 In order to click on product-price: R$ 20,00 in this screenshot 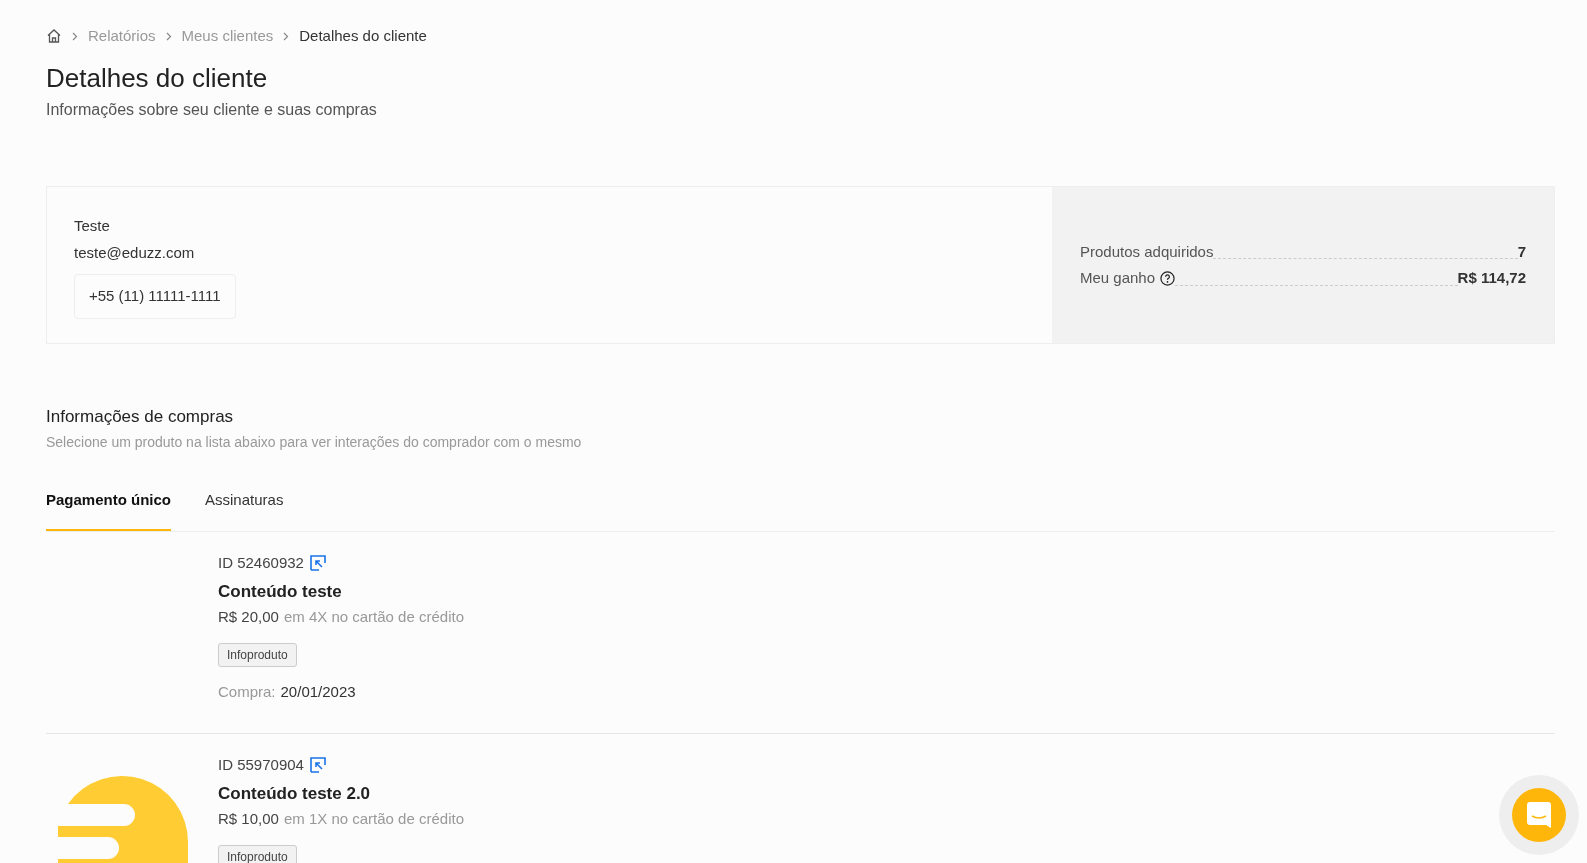, I will do `click(248, 617)`.